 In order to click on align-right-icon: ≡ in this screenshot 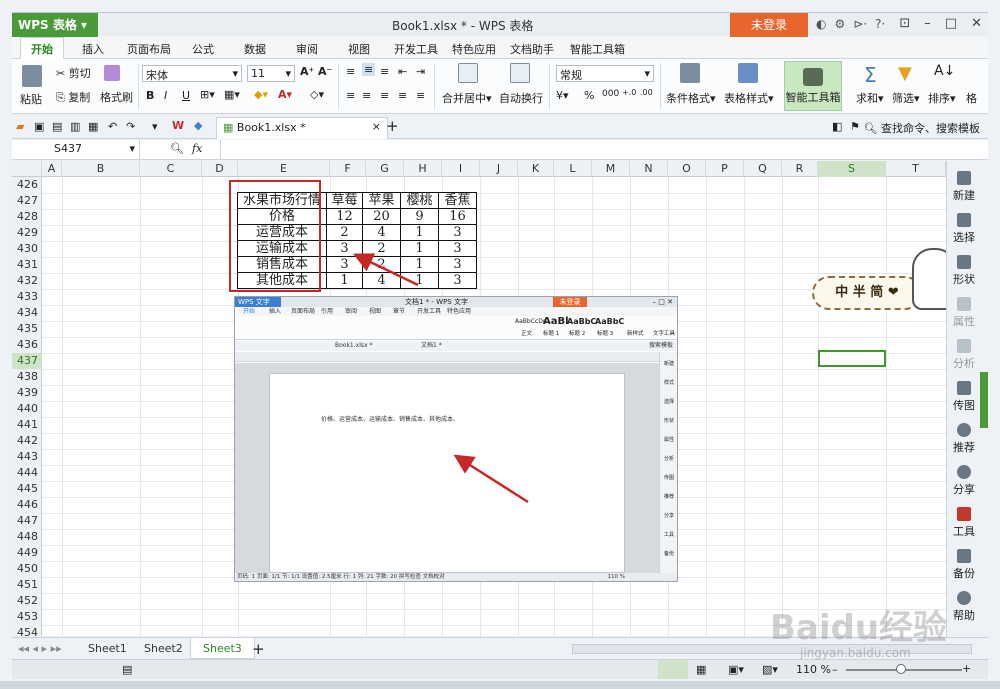, I will do `click(384, 95)`.